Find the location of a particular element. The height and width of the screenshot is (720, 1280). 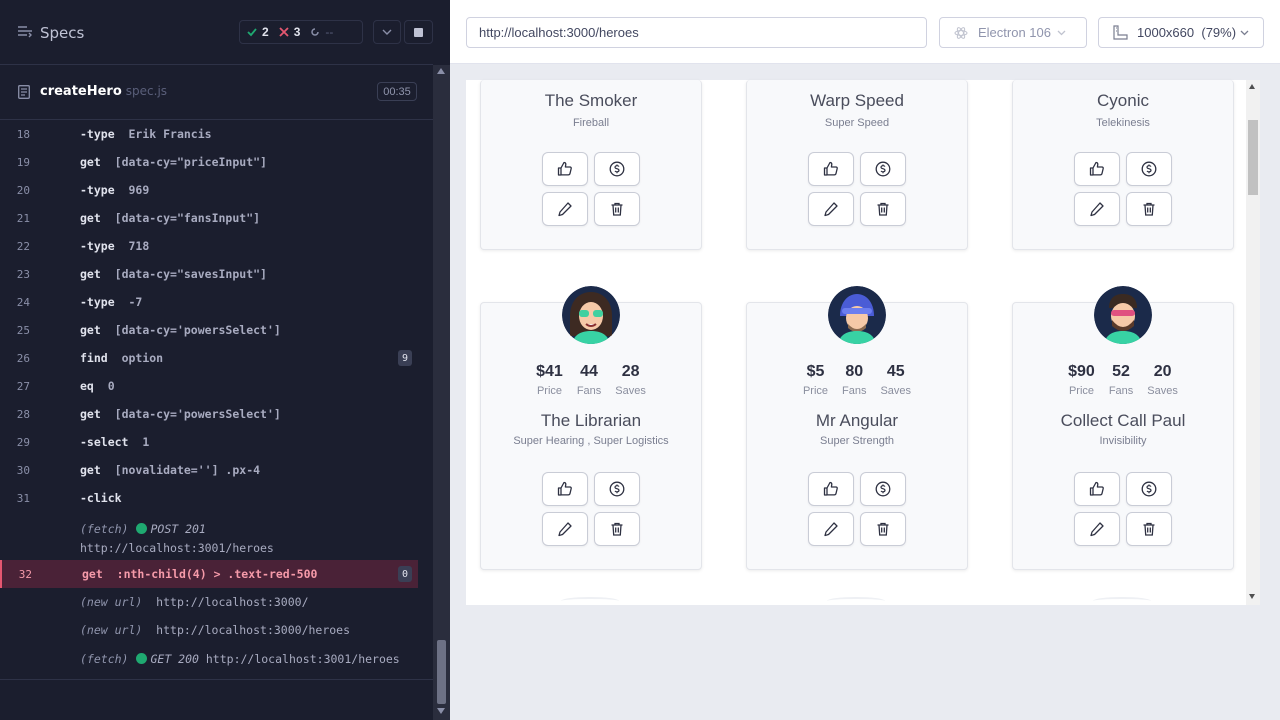

new-url-log: (new url) http://localhost:3000/heroes is located at coordinates (224, 630).